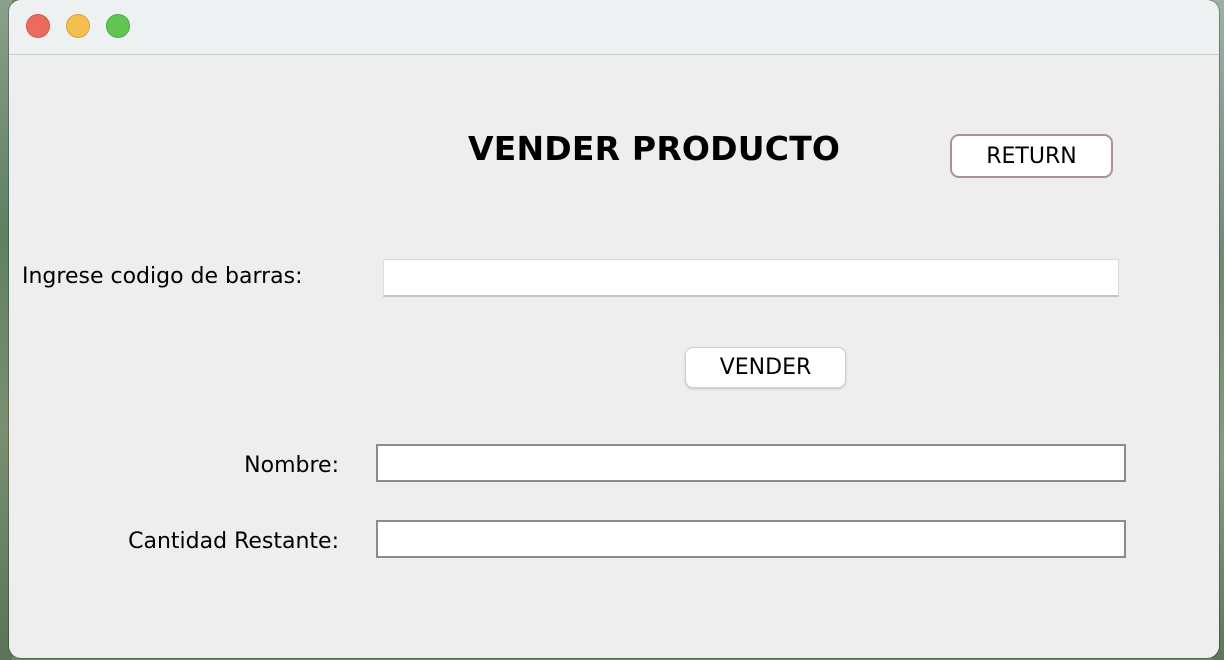  I want to click on nombre-label: Nombre:, so click(291, 465).